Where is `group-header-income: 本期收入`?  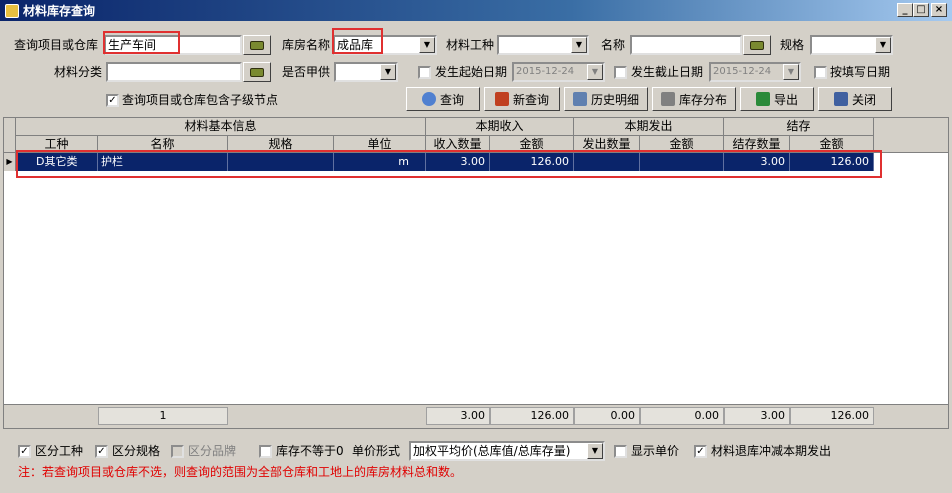
group-header-income: 本期收入 is located at coordinates (500, 127).